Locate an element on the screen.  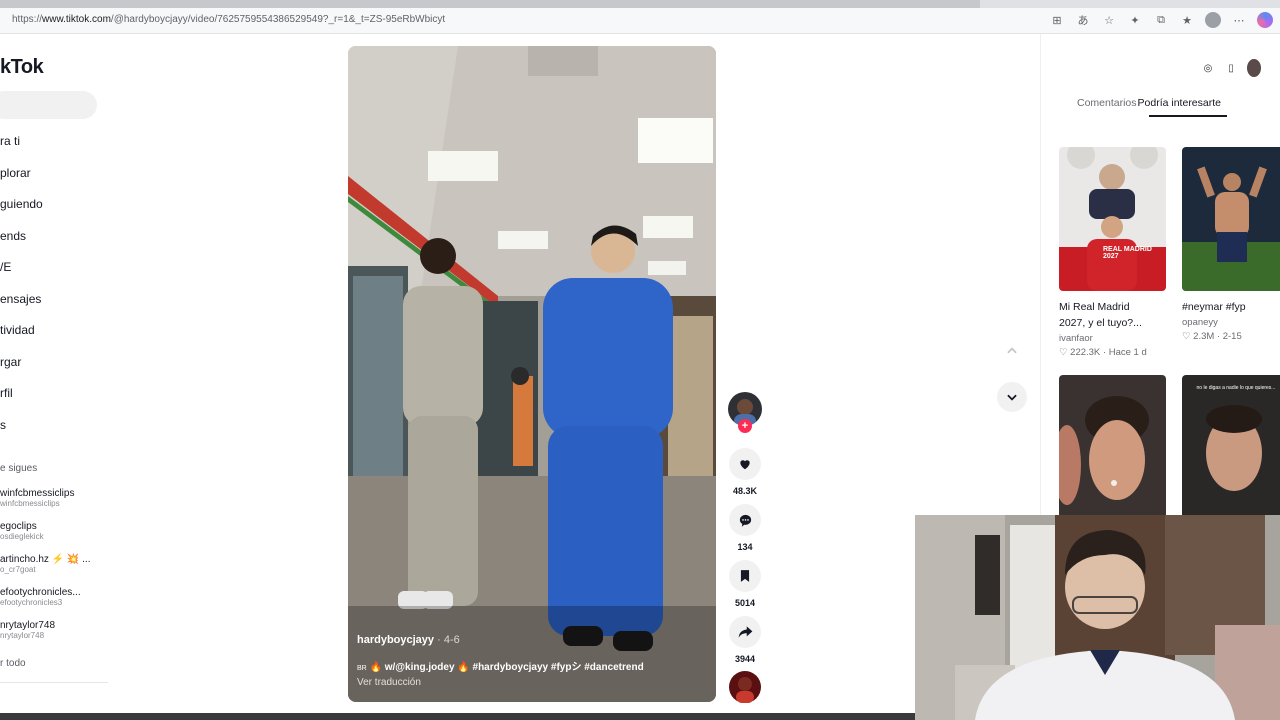
search-input is located at coordinates (48, 105).